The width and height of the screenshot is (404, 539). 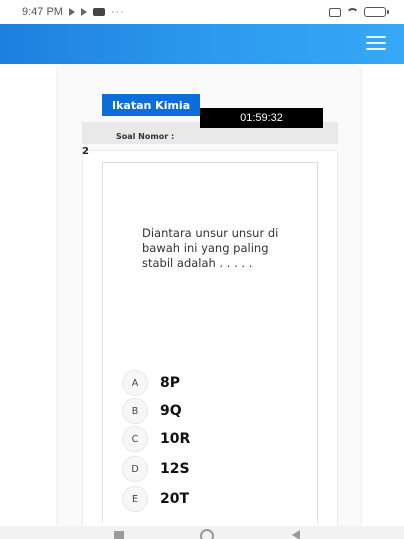 I want to click on sim-icon, so click(x=335, y=12).